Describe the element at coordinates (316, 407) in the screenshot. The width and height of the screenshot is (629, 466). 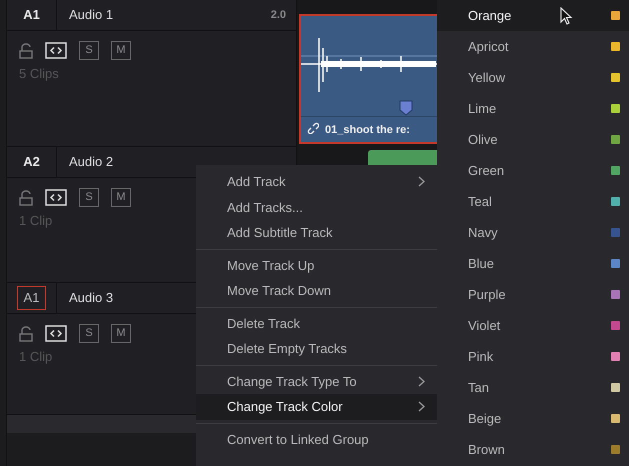
I see `menu-item: Change Track Color` at that location.